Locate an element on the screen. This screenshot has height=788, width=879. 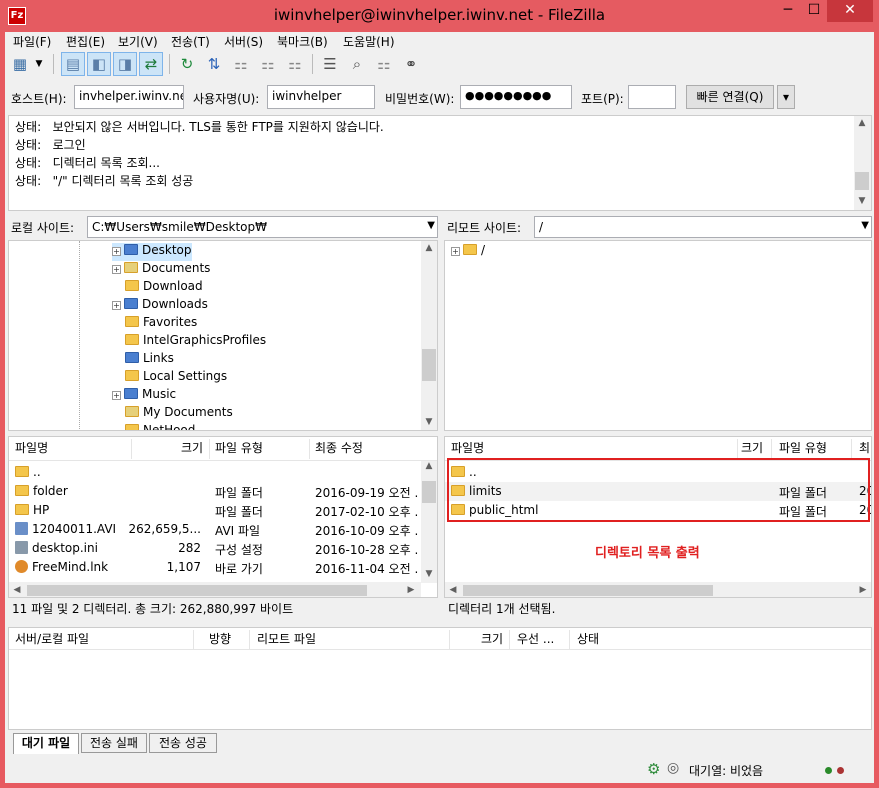
toggle-queue-icon: ⇄ is located at coordinates (151, 64).